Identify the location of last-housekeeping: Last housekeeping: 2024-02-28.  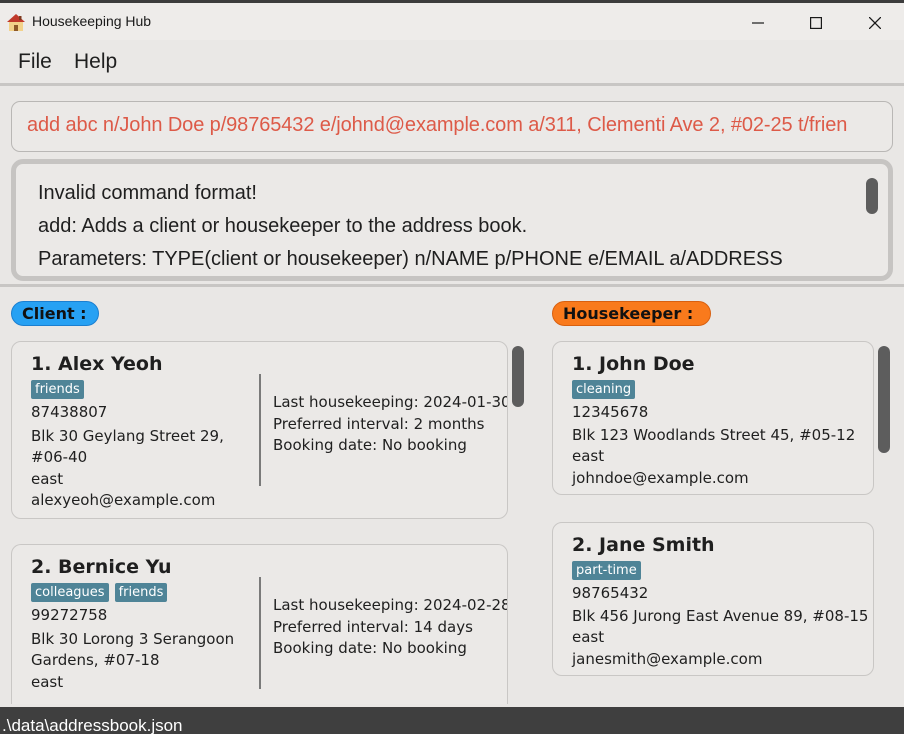
(390, 605).